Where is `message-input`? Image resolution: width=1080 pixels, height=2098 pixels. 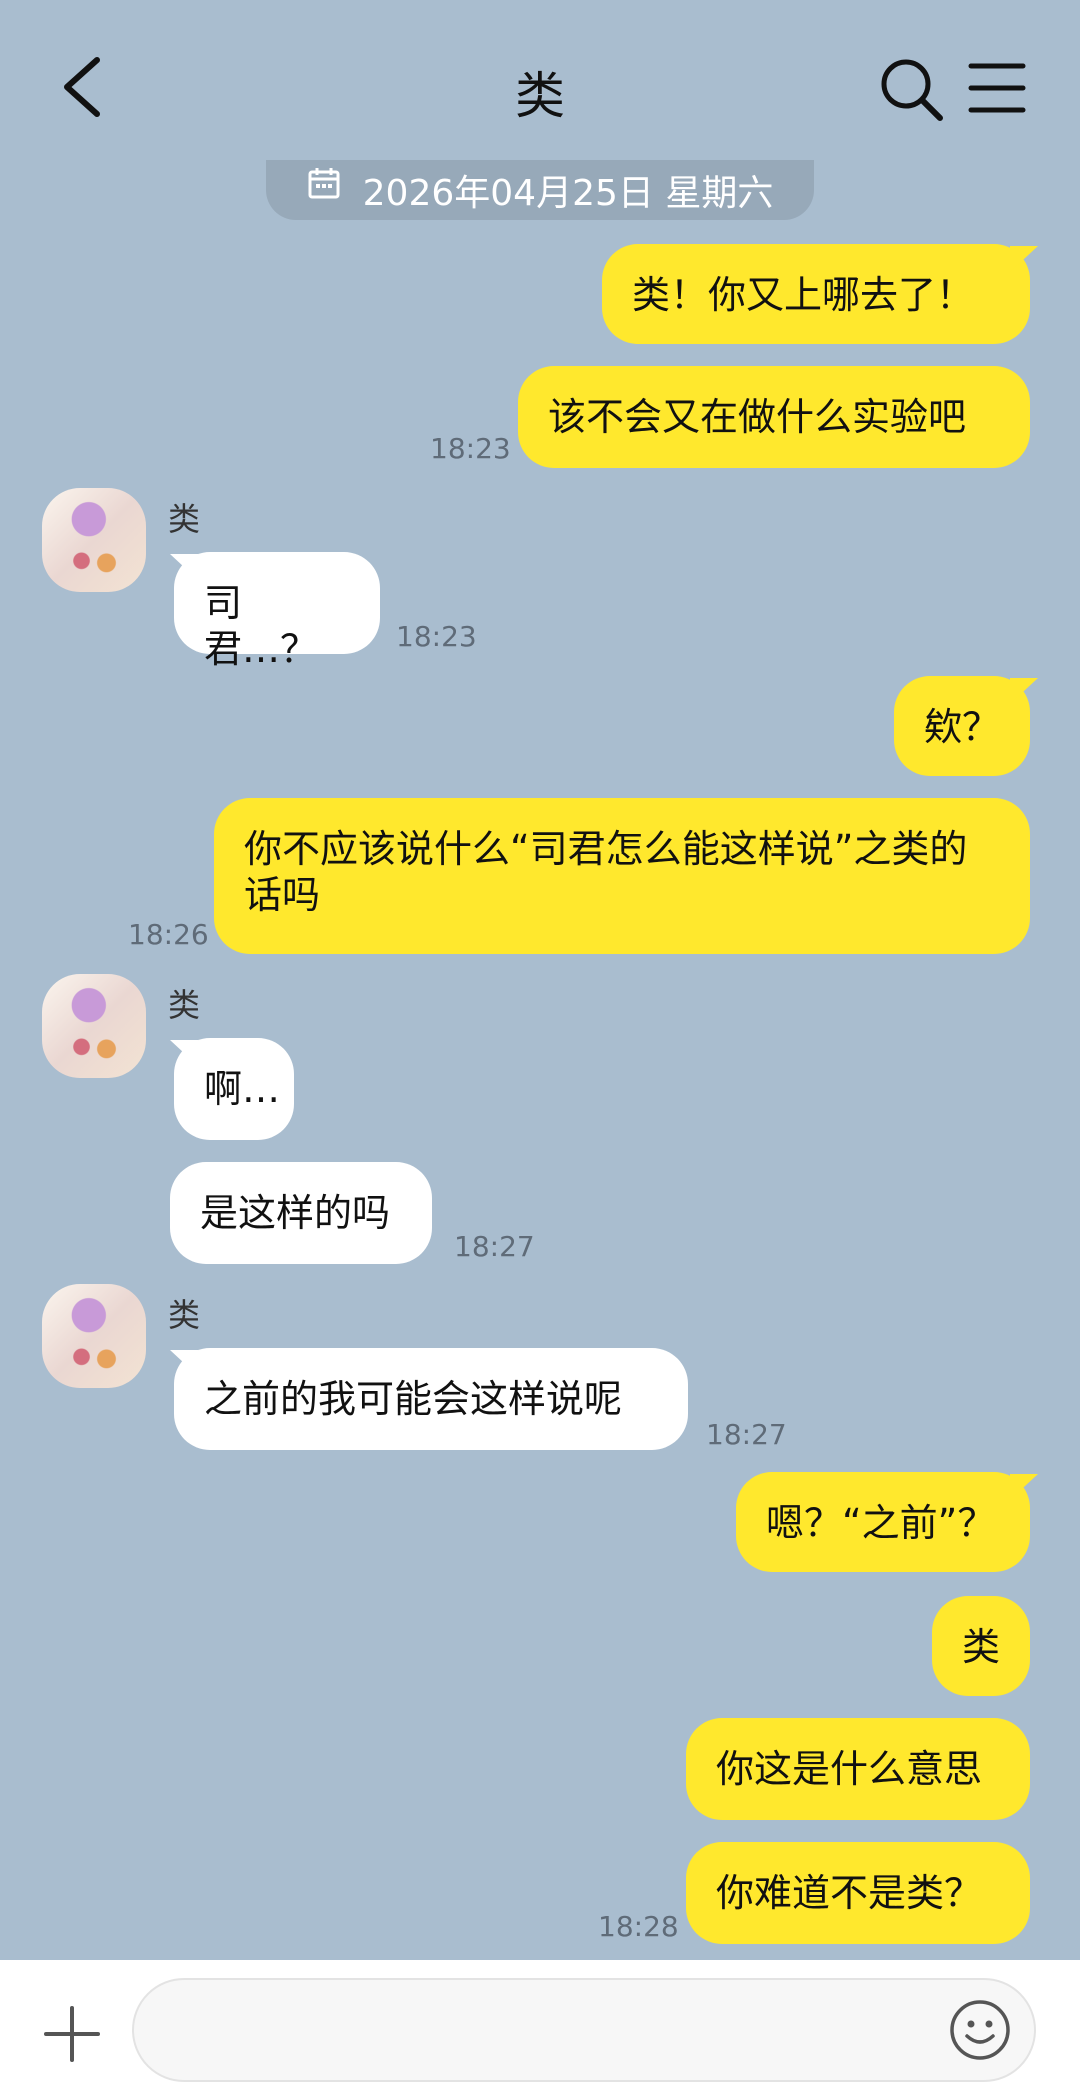
message-input is located at coordinates (584, 2030).